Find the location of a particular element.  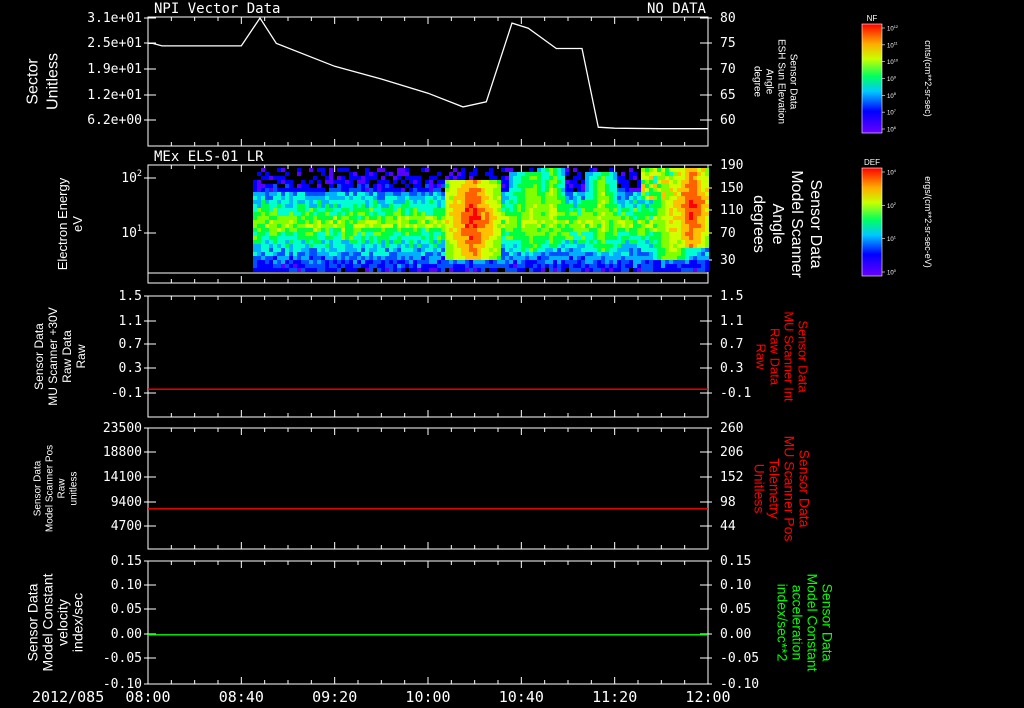

right-tick-label: 0.05 is located at coordinates (735, 609).